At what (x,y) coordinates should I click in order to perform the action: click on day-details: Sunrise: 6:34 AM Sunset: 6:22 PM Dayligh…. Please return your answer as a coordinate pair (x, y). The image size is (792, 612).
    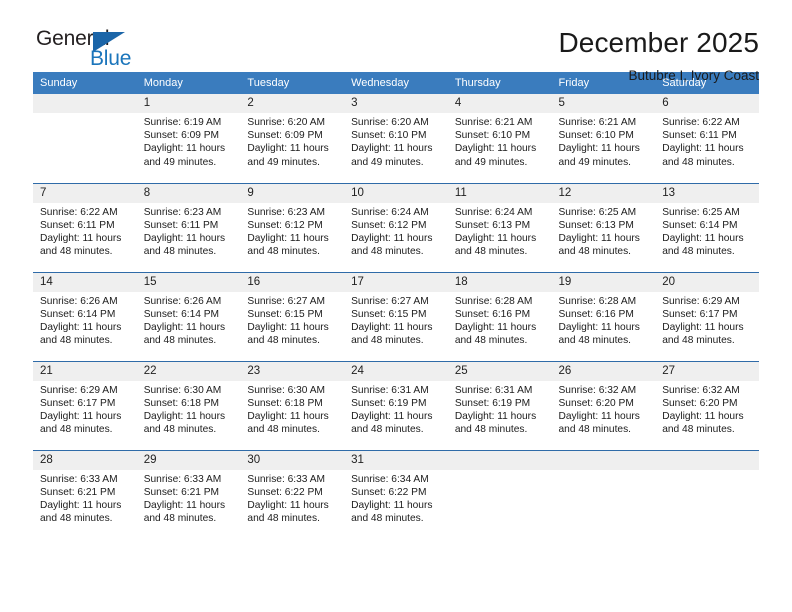
    Looking at the image, I should click on (396, 498).